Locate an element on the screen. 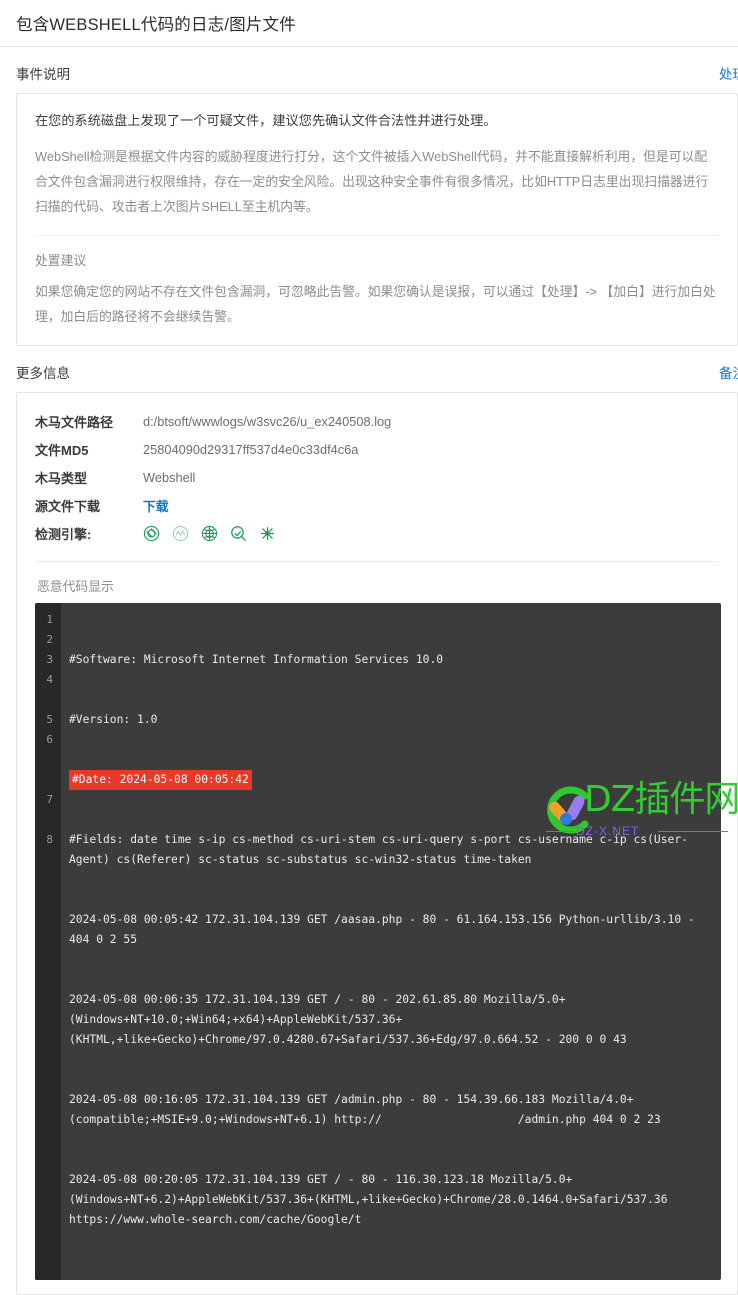 Image resolution: width=738 pixels, height=1295 pixels. line-number: 4 is located at coordinates (49, 679).